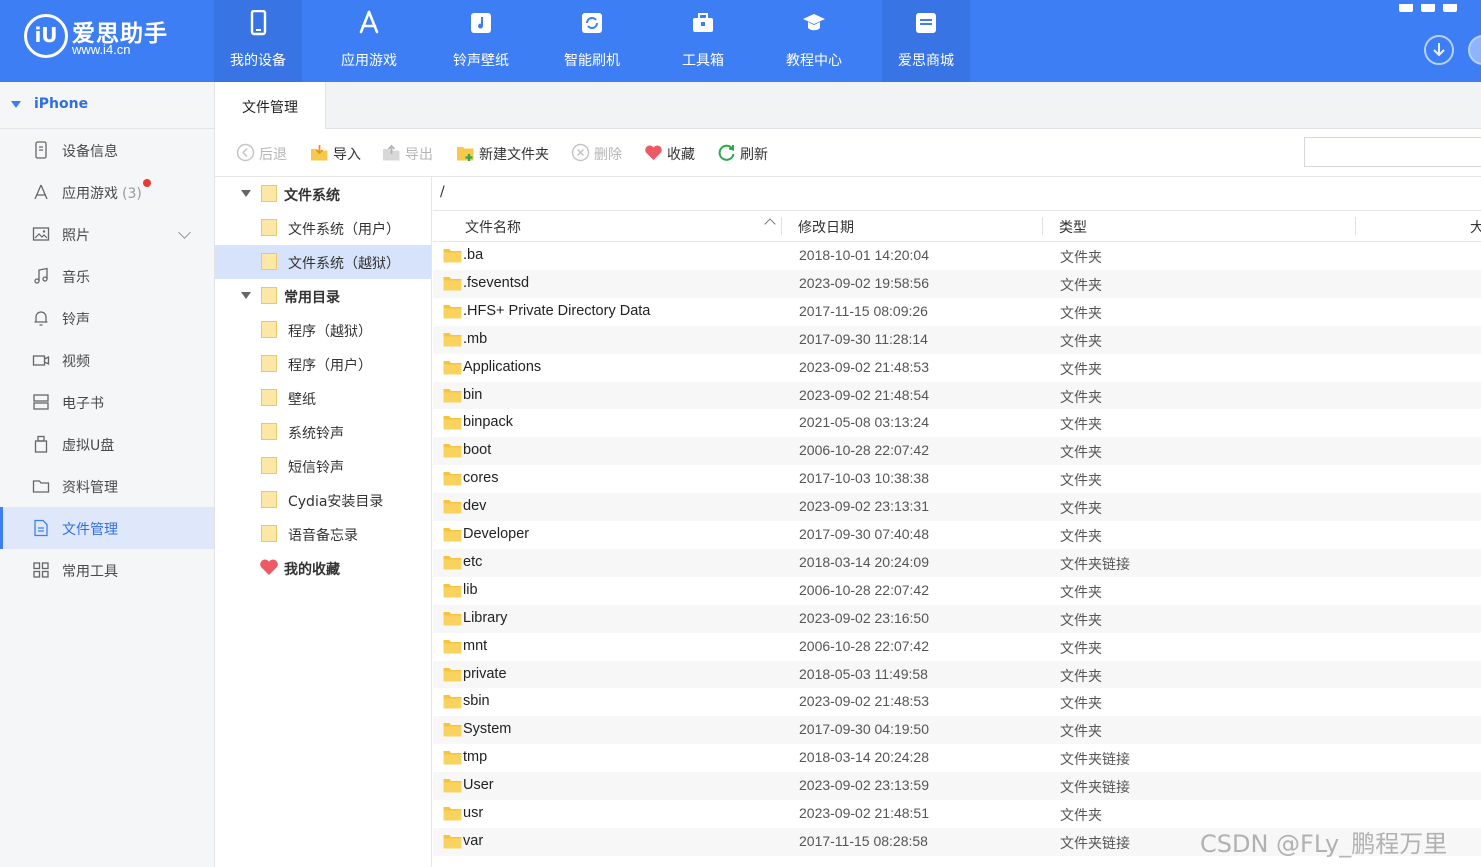 This screenshot has height=867, width=1481. Describe the element at coordinates (926, 41) in the screenshot. I see `nav-tab-store: 爱思商城` at that location.